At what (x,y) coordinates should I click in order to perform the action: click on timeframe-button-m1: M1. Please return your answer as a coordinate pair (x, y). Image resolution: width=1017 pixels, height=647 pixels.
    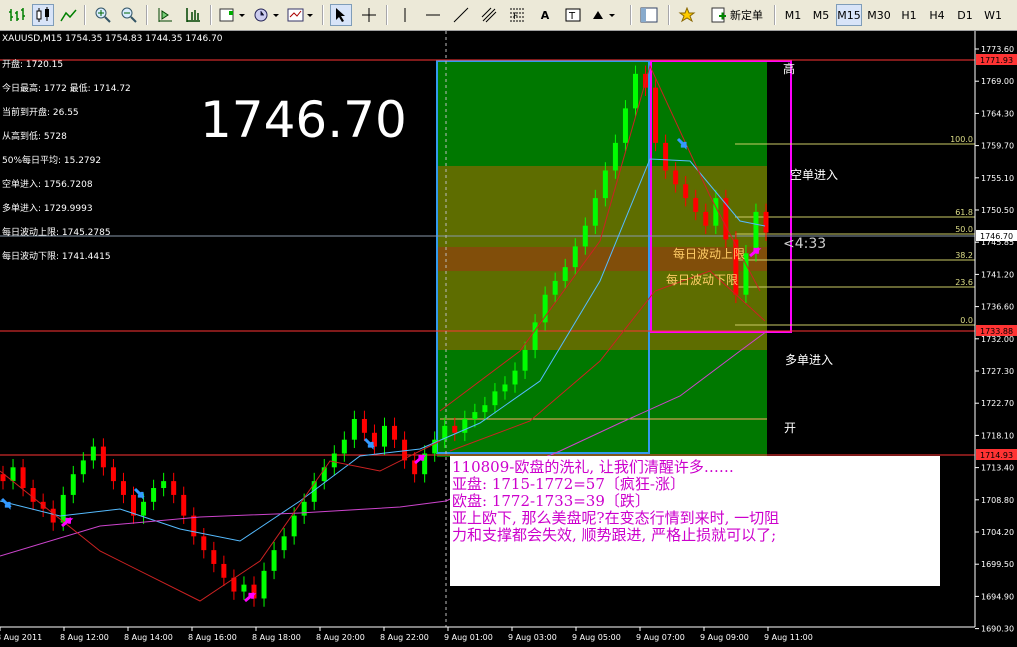
    Looking at the image, I should click on (793, 15).